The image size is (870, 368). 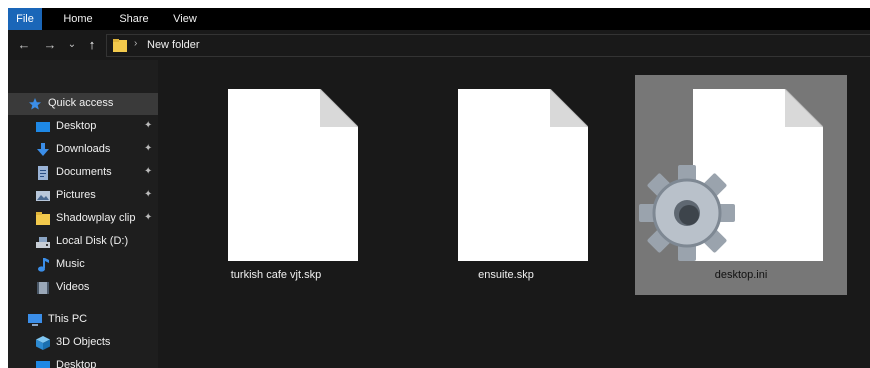 What do you see at coordinates (488, 45) in the screenshot?
I see `address-bar: › New folder` at bounding box center [488, 45].